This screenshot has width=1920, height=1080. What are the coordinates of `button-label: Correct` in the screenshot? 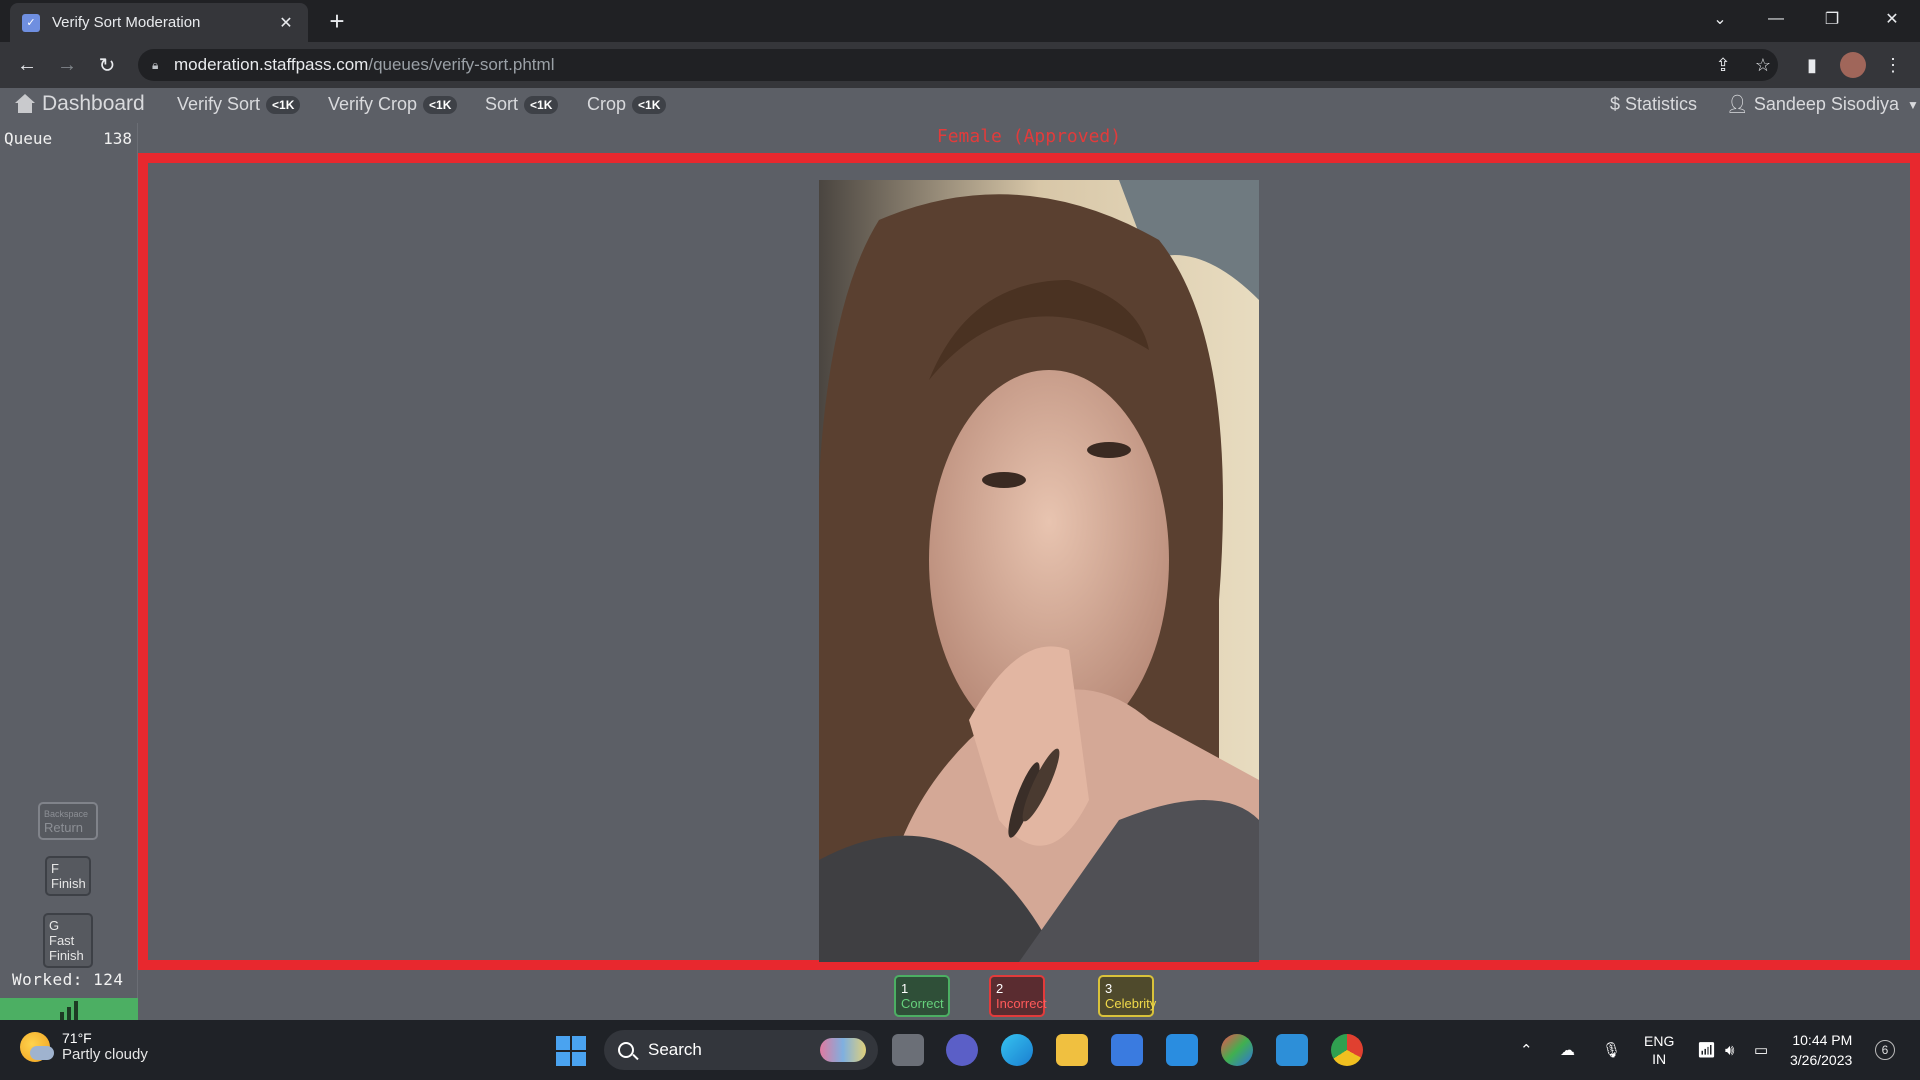 It's located at (922, 1003).